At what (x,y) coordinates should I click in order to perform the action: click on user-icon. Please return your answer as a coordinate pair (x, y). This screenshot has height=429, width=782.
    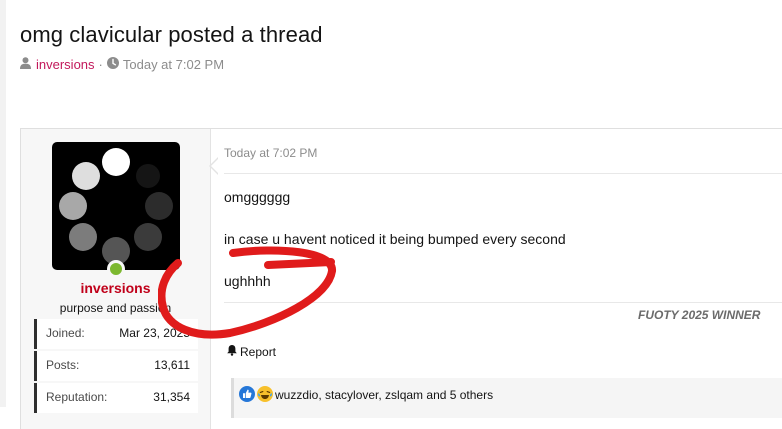
    Looking at the image, I should click on (25, 64).